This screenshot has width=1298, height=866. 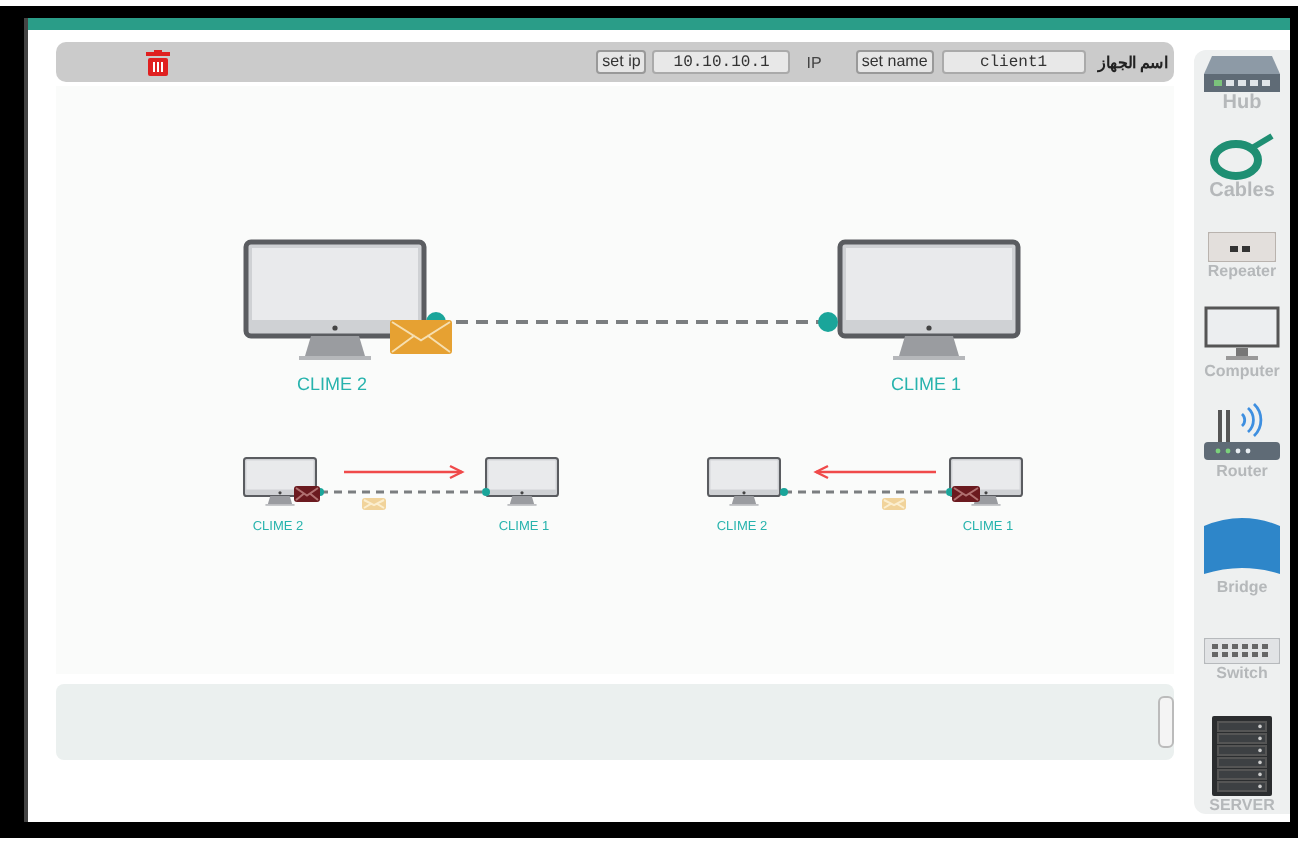 I want to click on tool-label: SERVER, so click(x=1242, y=806).